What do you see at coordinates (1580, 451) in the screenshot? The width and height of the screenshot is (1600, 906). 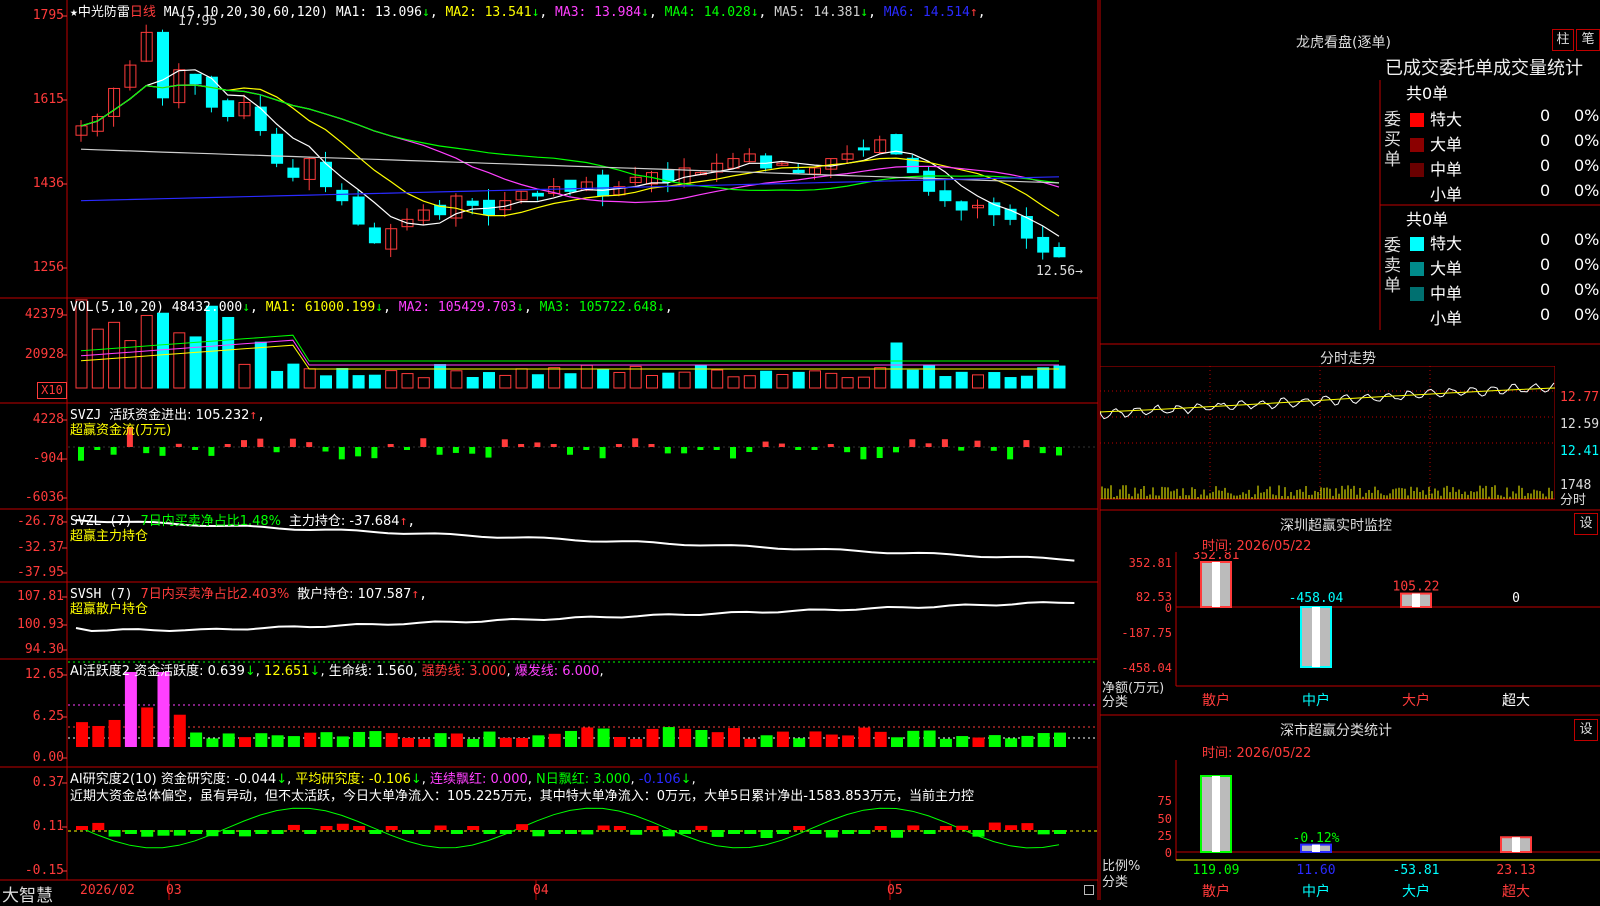 I see `intraday-tick: 12.41` at bounding box center [1580, 451].